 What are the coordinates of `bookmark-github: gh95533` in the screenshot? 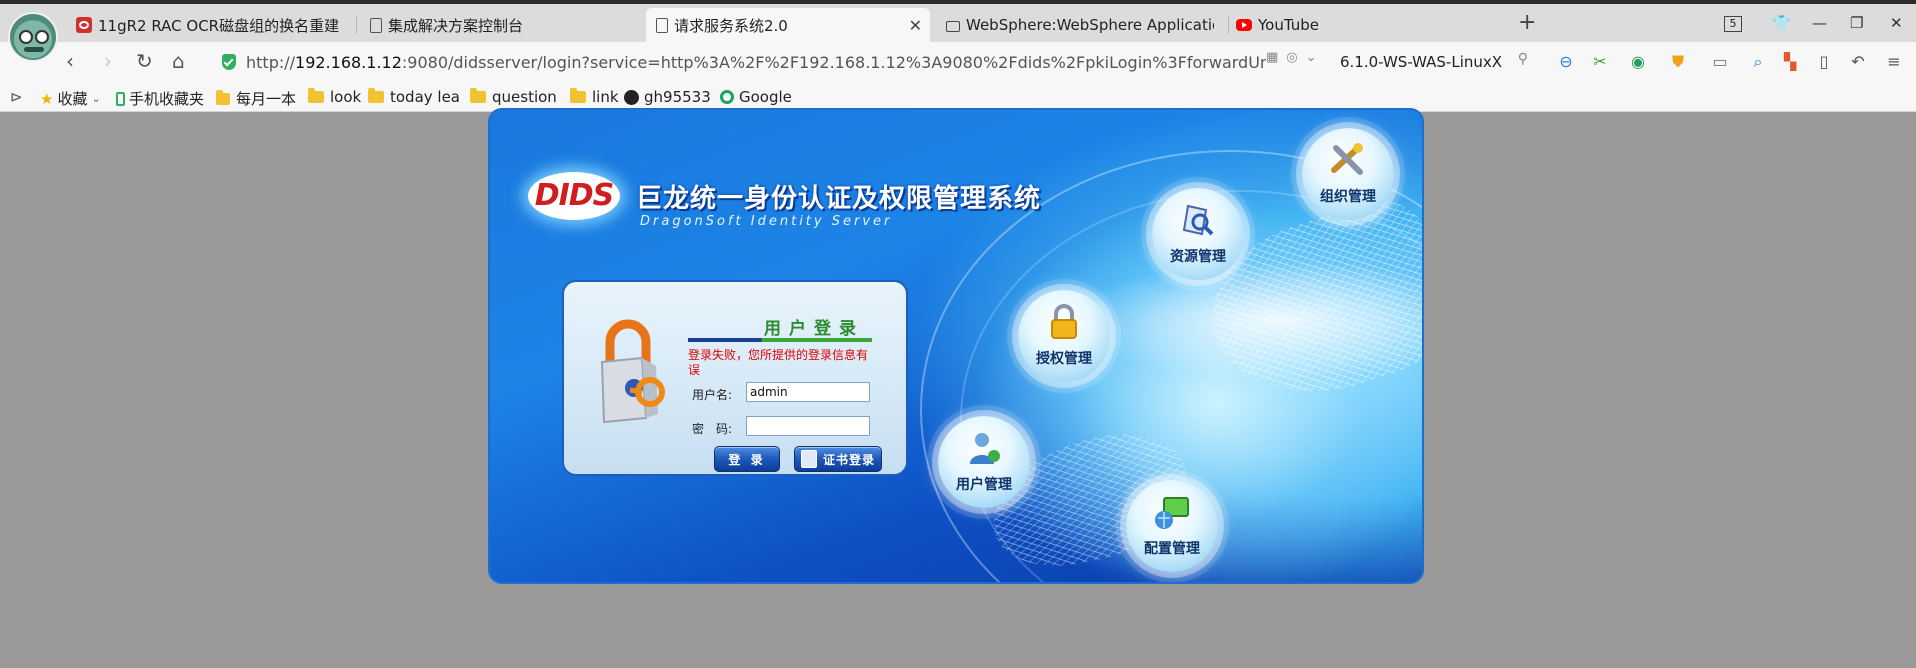 It's located at (667, 97).